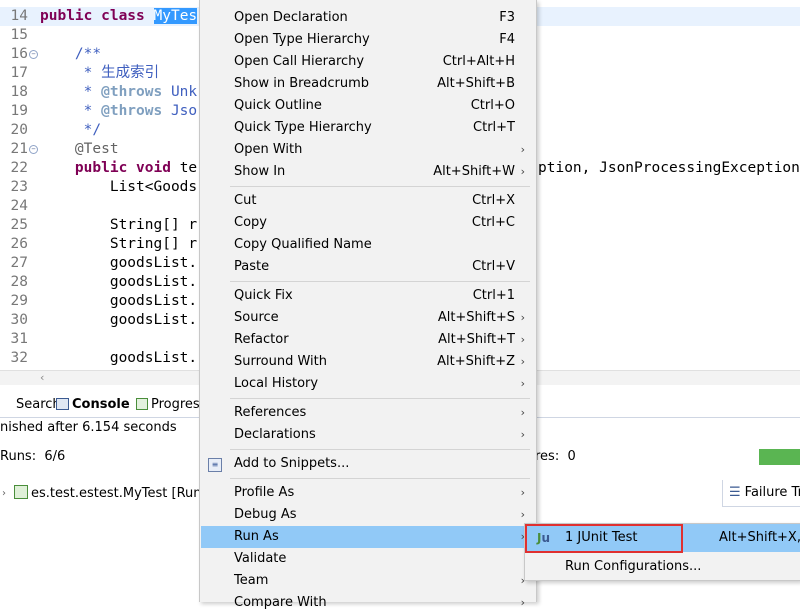 The height and width of the screenshot is (614, 800). I want to click on menu-item-source: Source Alt+Shift+S ›, so click(368, 318).